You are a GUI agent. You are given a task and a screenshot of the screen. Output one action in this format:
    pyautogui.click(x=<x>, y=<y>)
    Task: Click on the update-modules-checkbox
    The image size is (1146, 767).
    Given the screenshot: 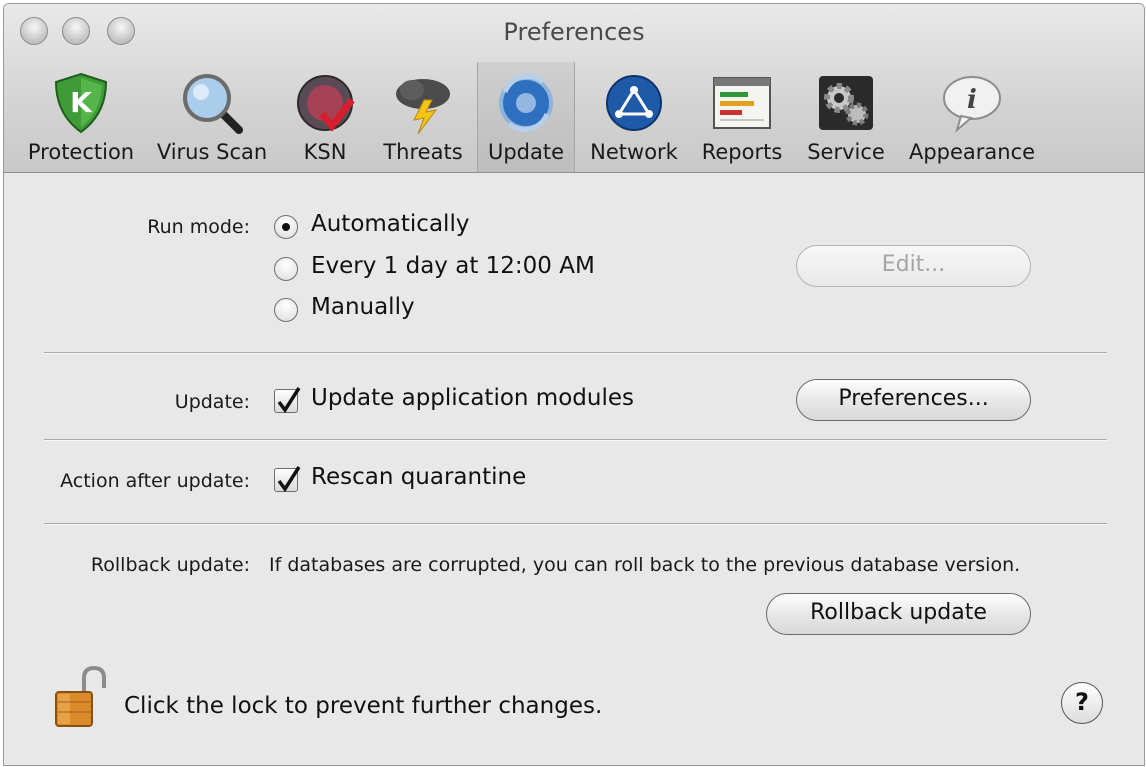 What is the action you would take?
    pyautogui.click(x=287, y=400)
    